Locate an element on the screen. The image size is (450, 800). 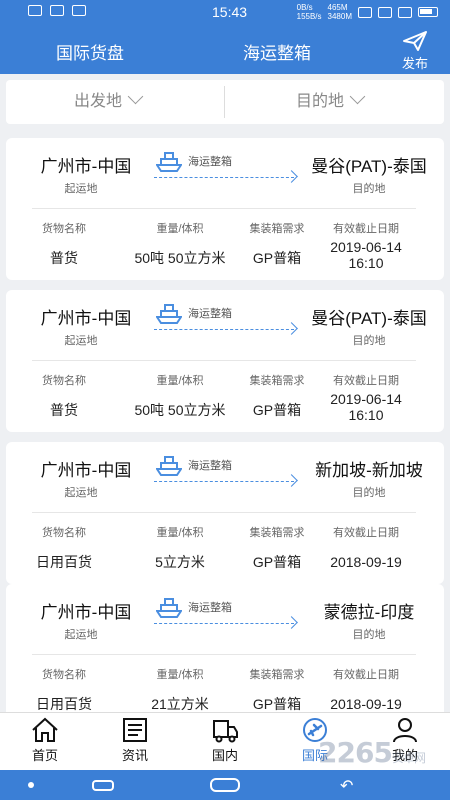
battery-capacity-2: 3480M is located at coordinates (339, 16).